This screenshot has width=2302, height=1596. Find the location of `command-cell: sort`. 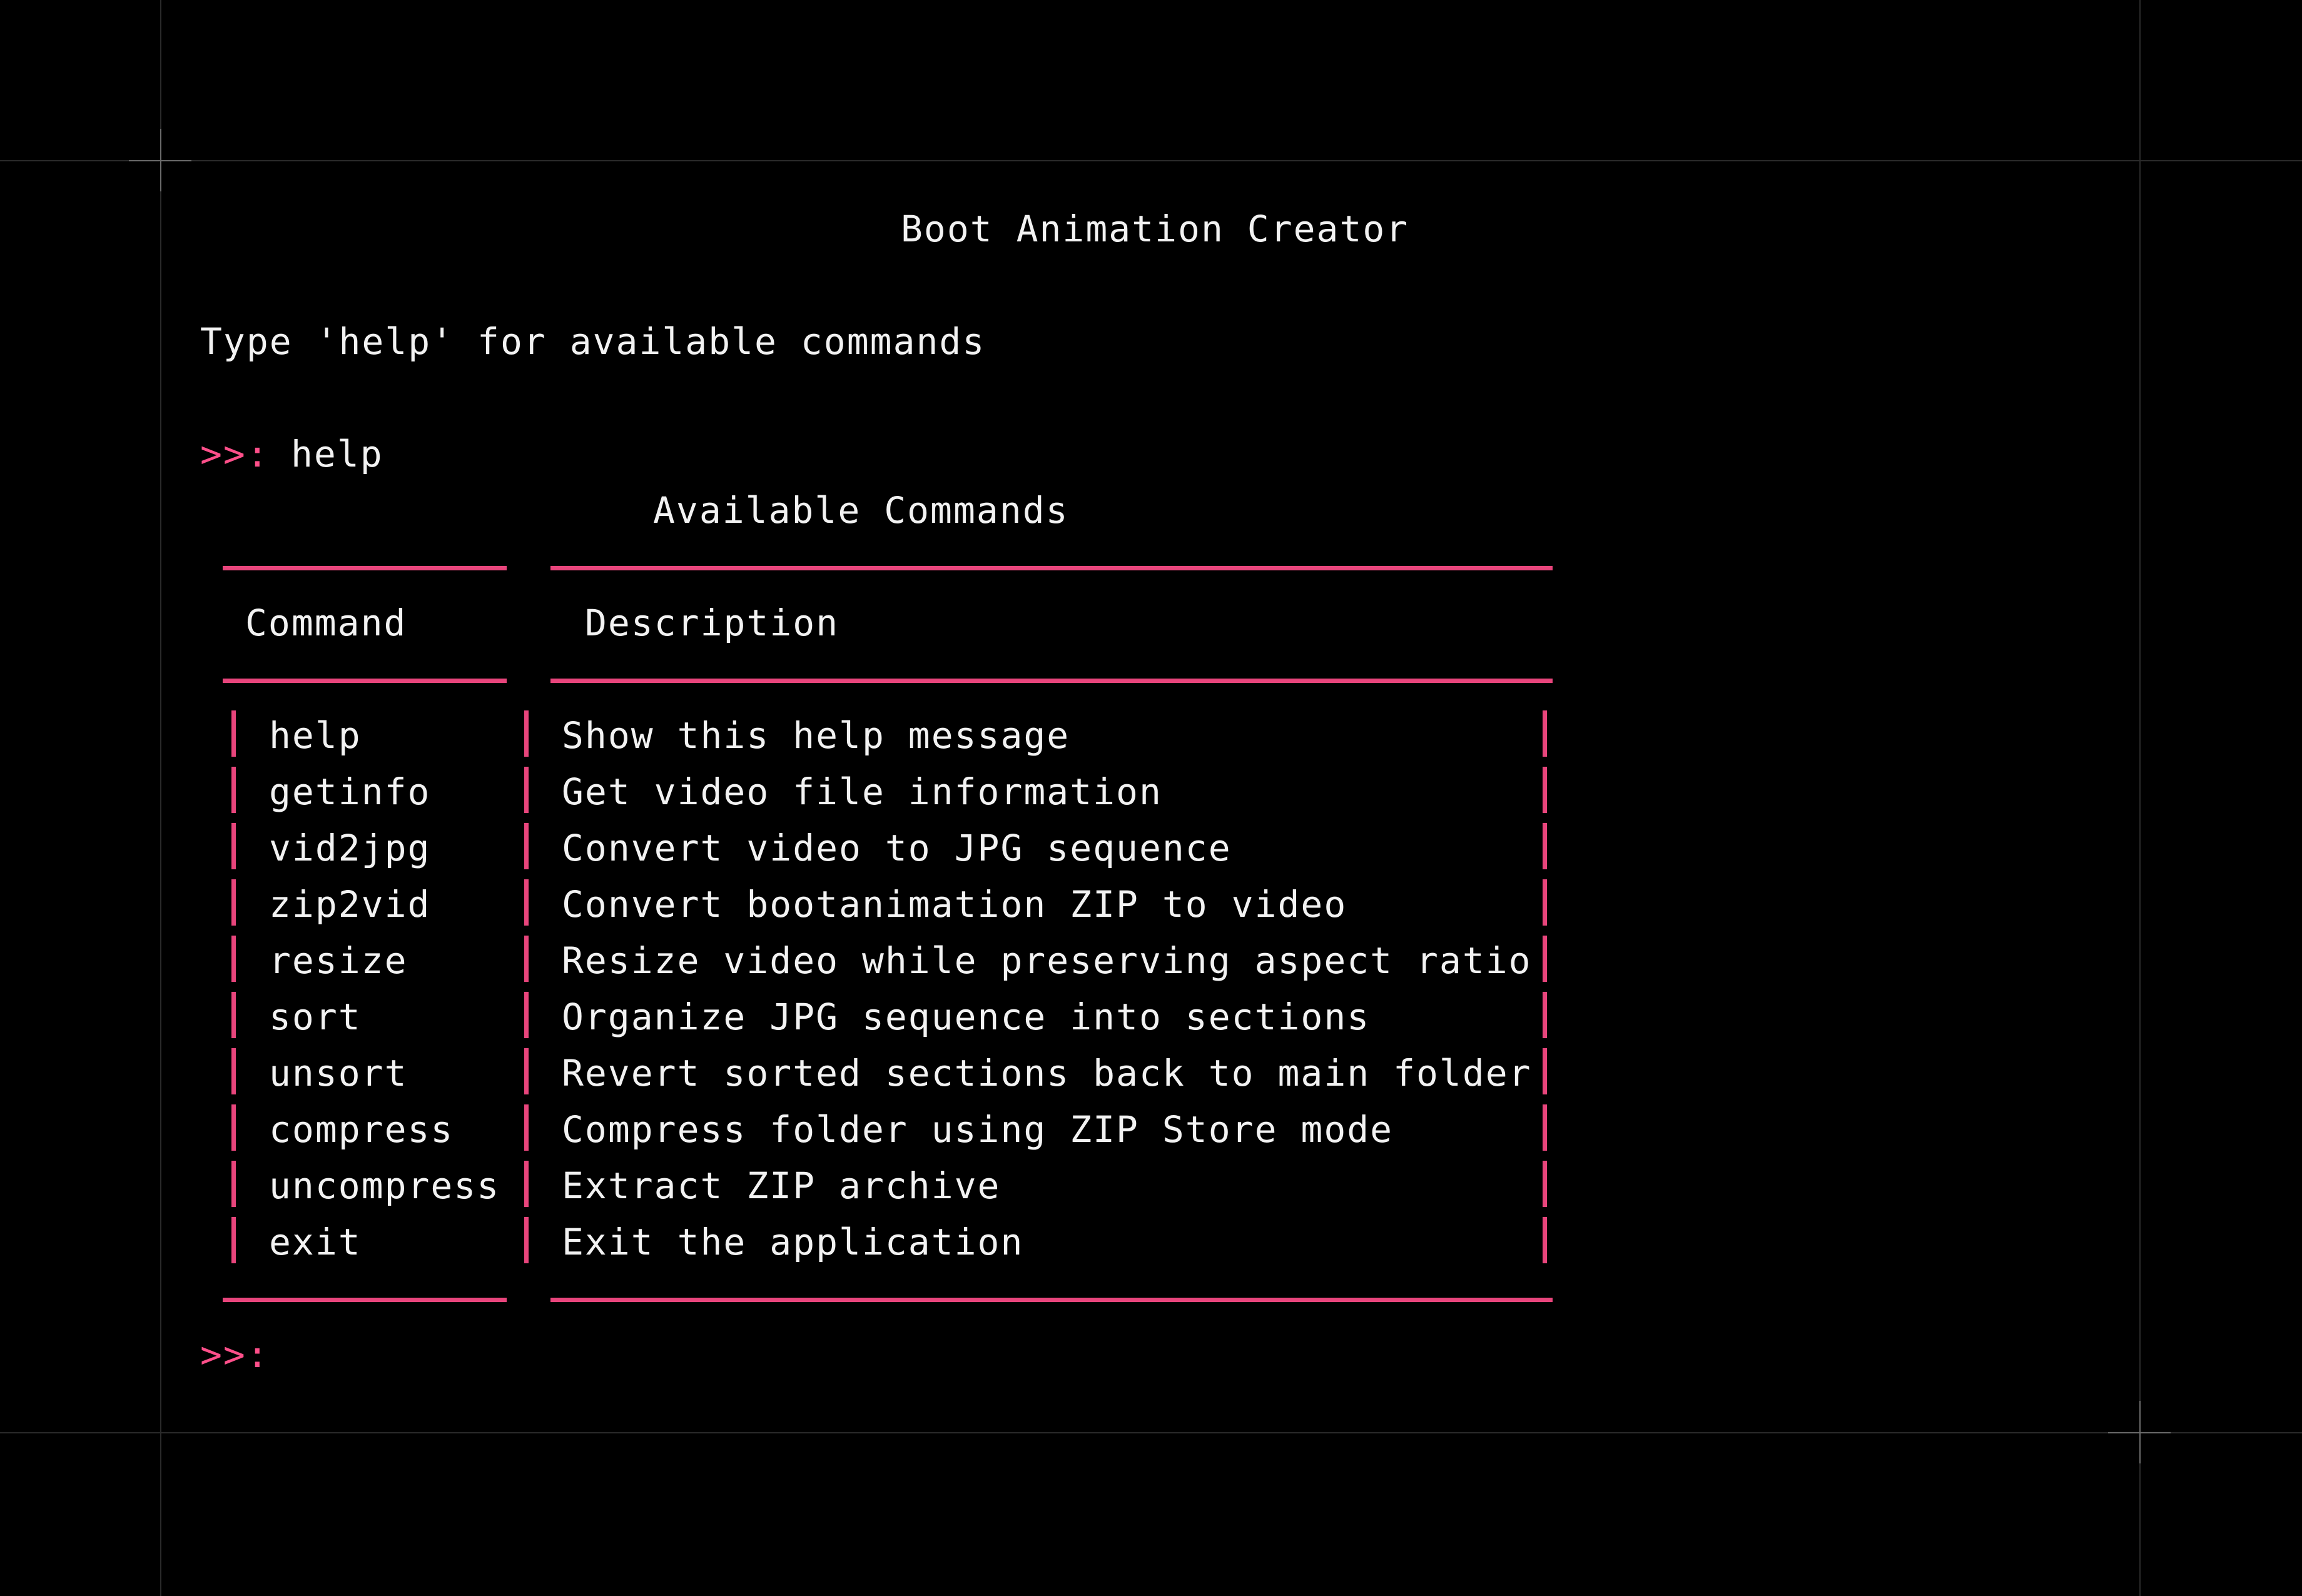

command-cell: sort is located at coordinates (315, 1017).